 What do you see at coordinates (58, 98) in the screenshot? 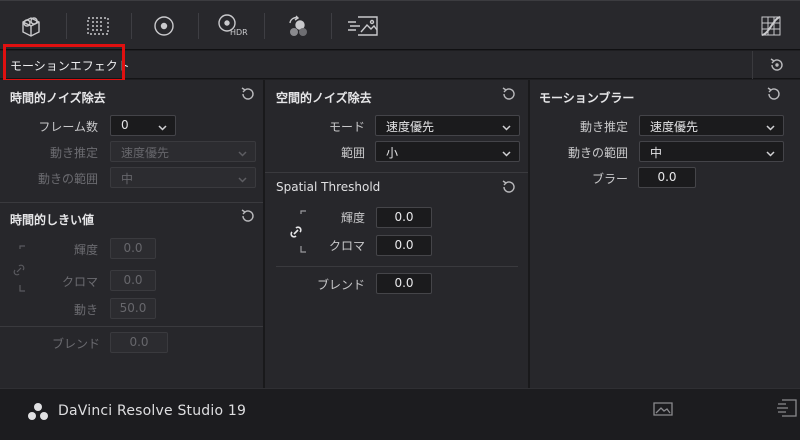
I see `temporal-nr-title: 時間的ノイズ除去` at bounding box center [58, 98].